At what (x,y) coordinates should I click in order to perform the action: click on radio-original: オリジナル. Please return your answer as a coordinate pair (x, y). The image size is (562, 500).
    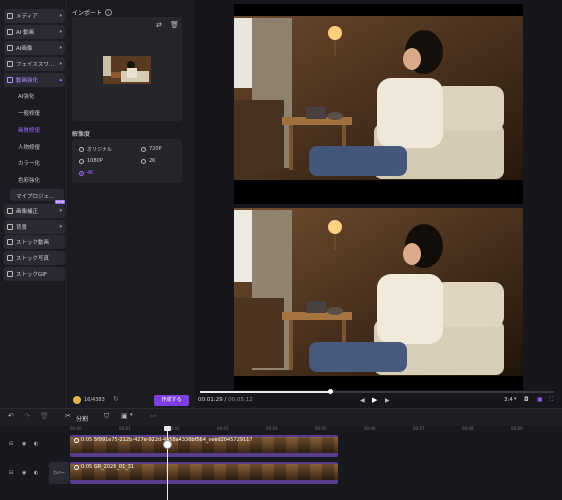
    Looking at the image, I should click on (95, 149).